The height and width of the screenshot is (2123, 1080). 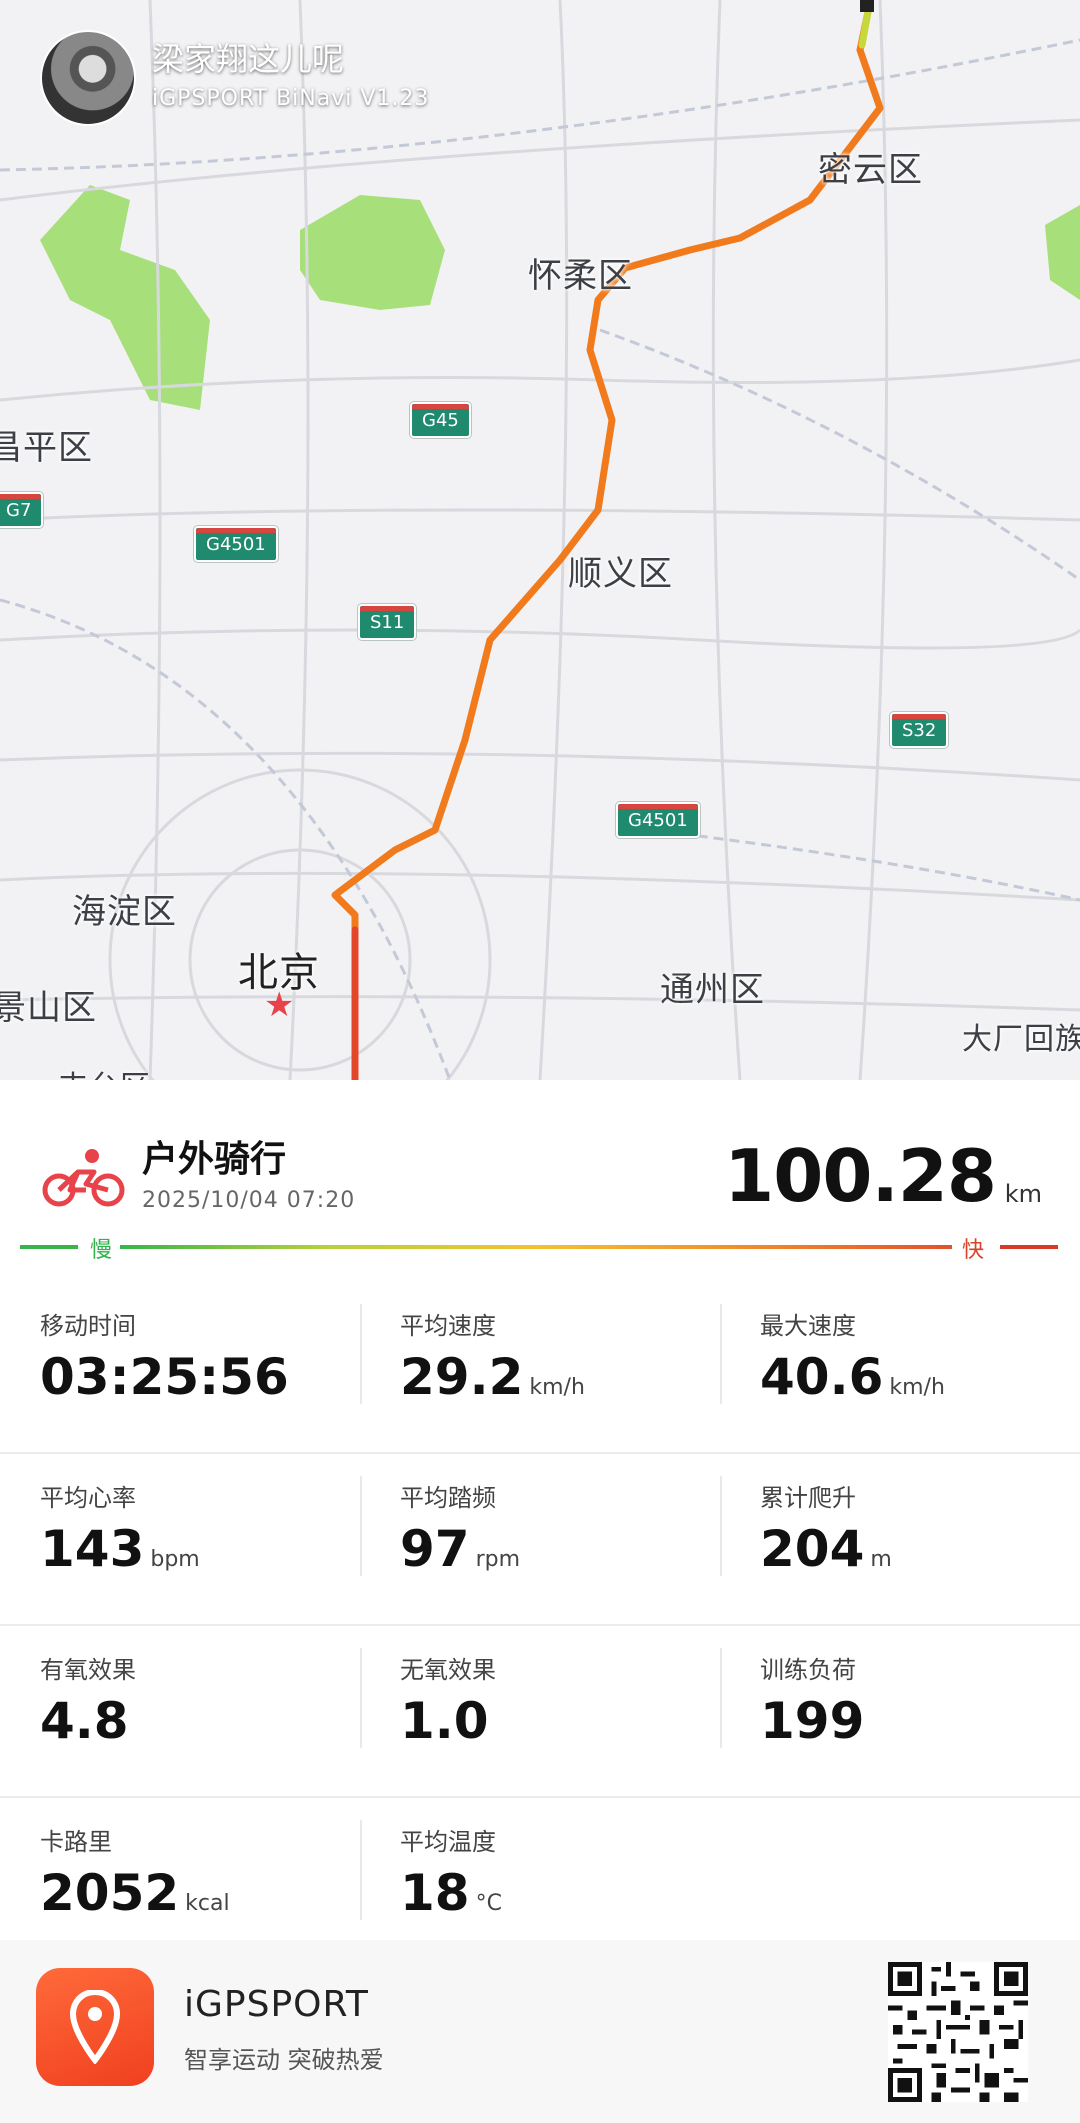 What do you see at coordinates (444, 1721) in the screenshot?
I see `stat-value: 1.0` at bounding box center [444, 1721].